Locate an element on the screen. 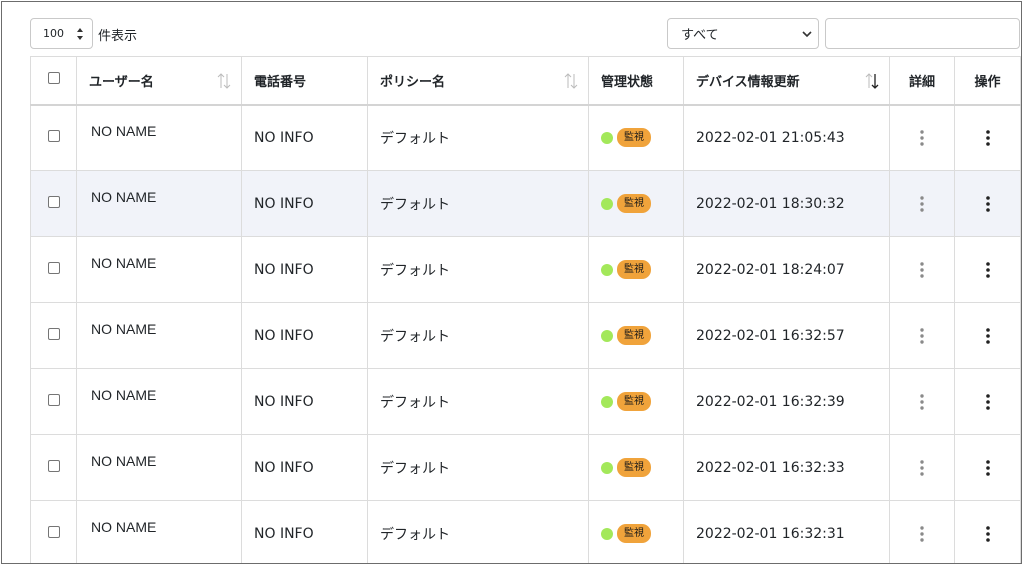  updated-timestamp: 2022-02-01 21:05:43 is located at coordinates (770, 137).